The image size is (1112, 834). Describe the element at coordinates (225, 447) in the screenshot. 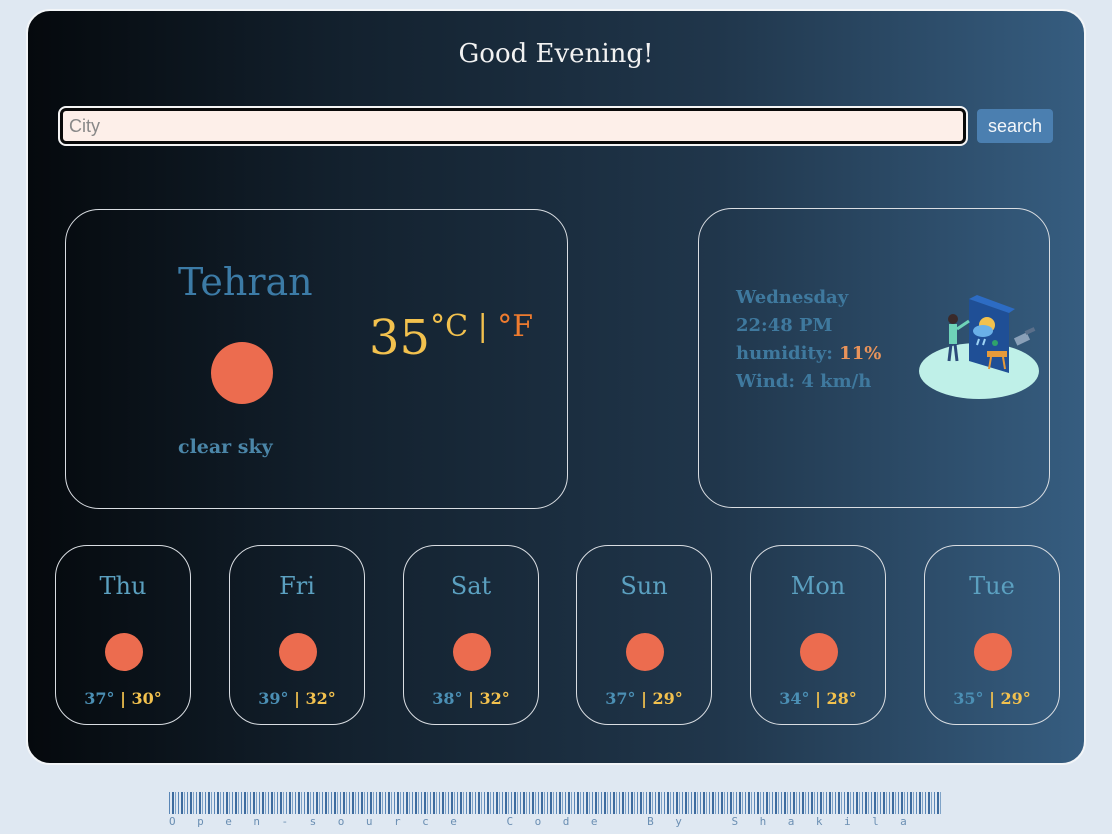

I see `weather-description: clear sky` at that location.